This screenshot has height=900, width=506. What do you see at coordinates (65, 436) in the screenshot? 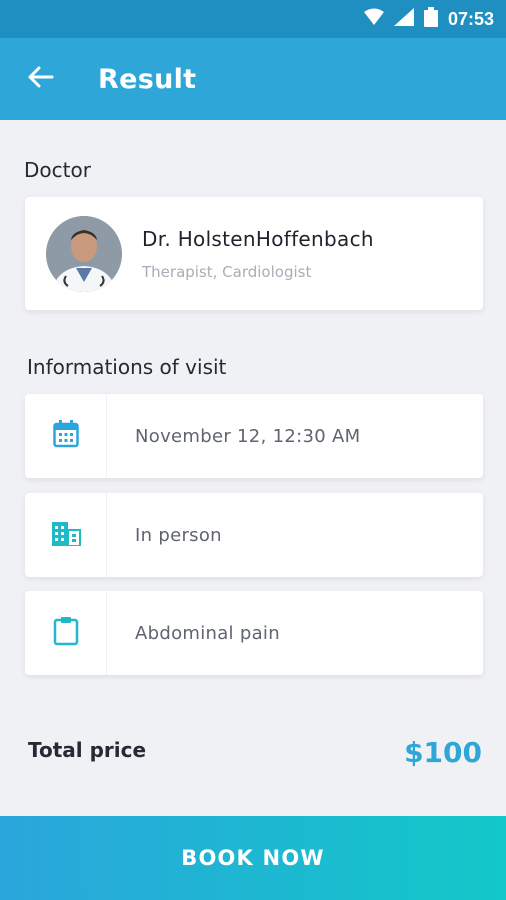
I see `calendar-icon` at bounding box center [65, 436].